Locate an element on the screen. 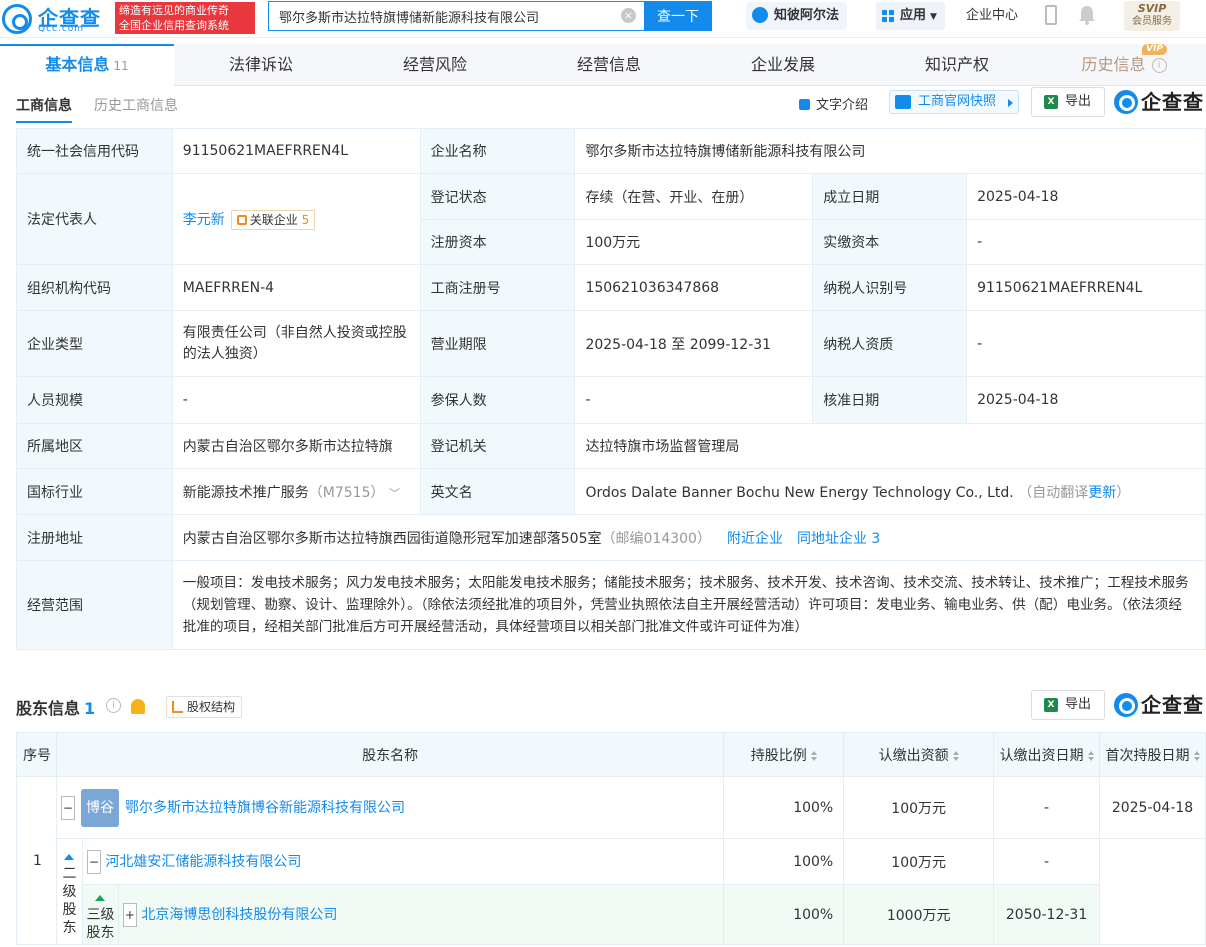  expand-button: + is located at coordinates (129, 914).